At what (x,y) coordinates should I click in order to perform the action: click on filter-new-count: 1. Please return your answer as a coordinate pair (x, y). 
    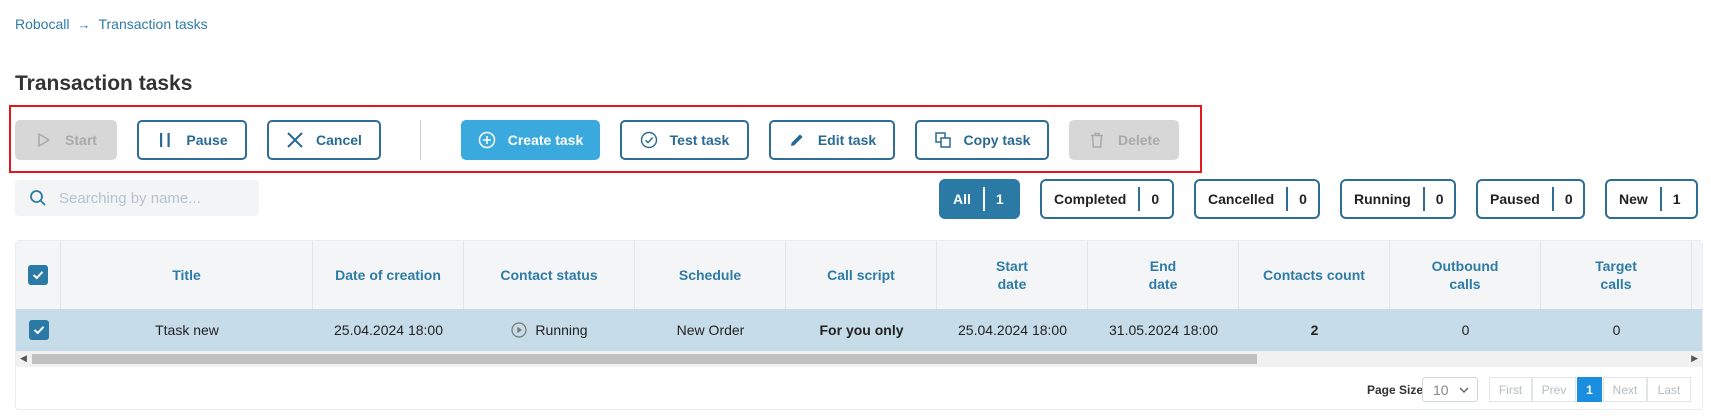
    Looking at the image, I should click on (1675, 199).